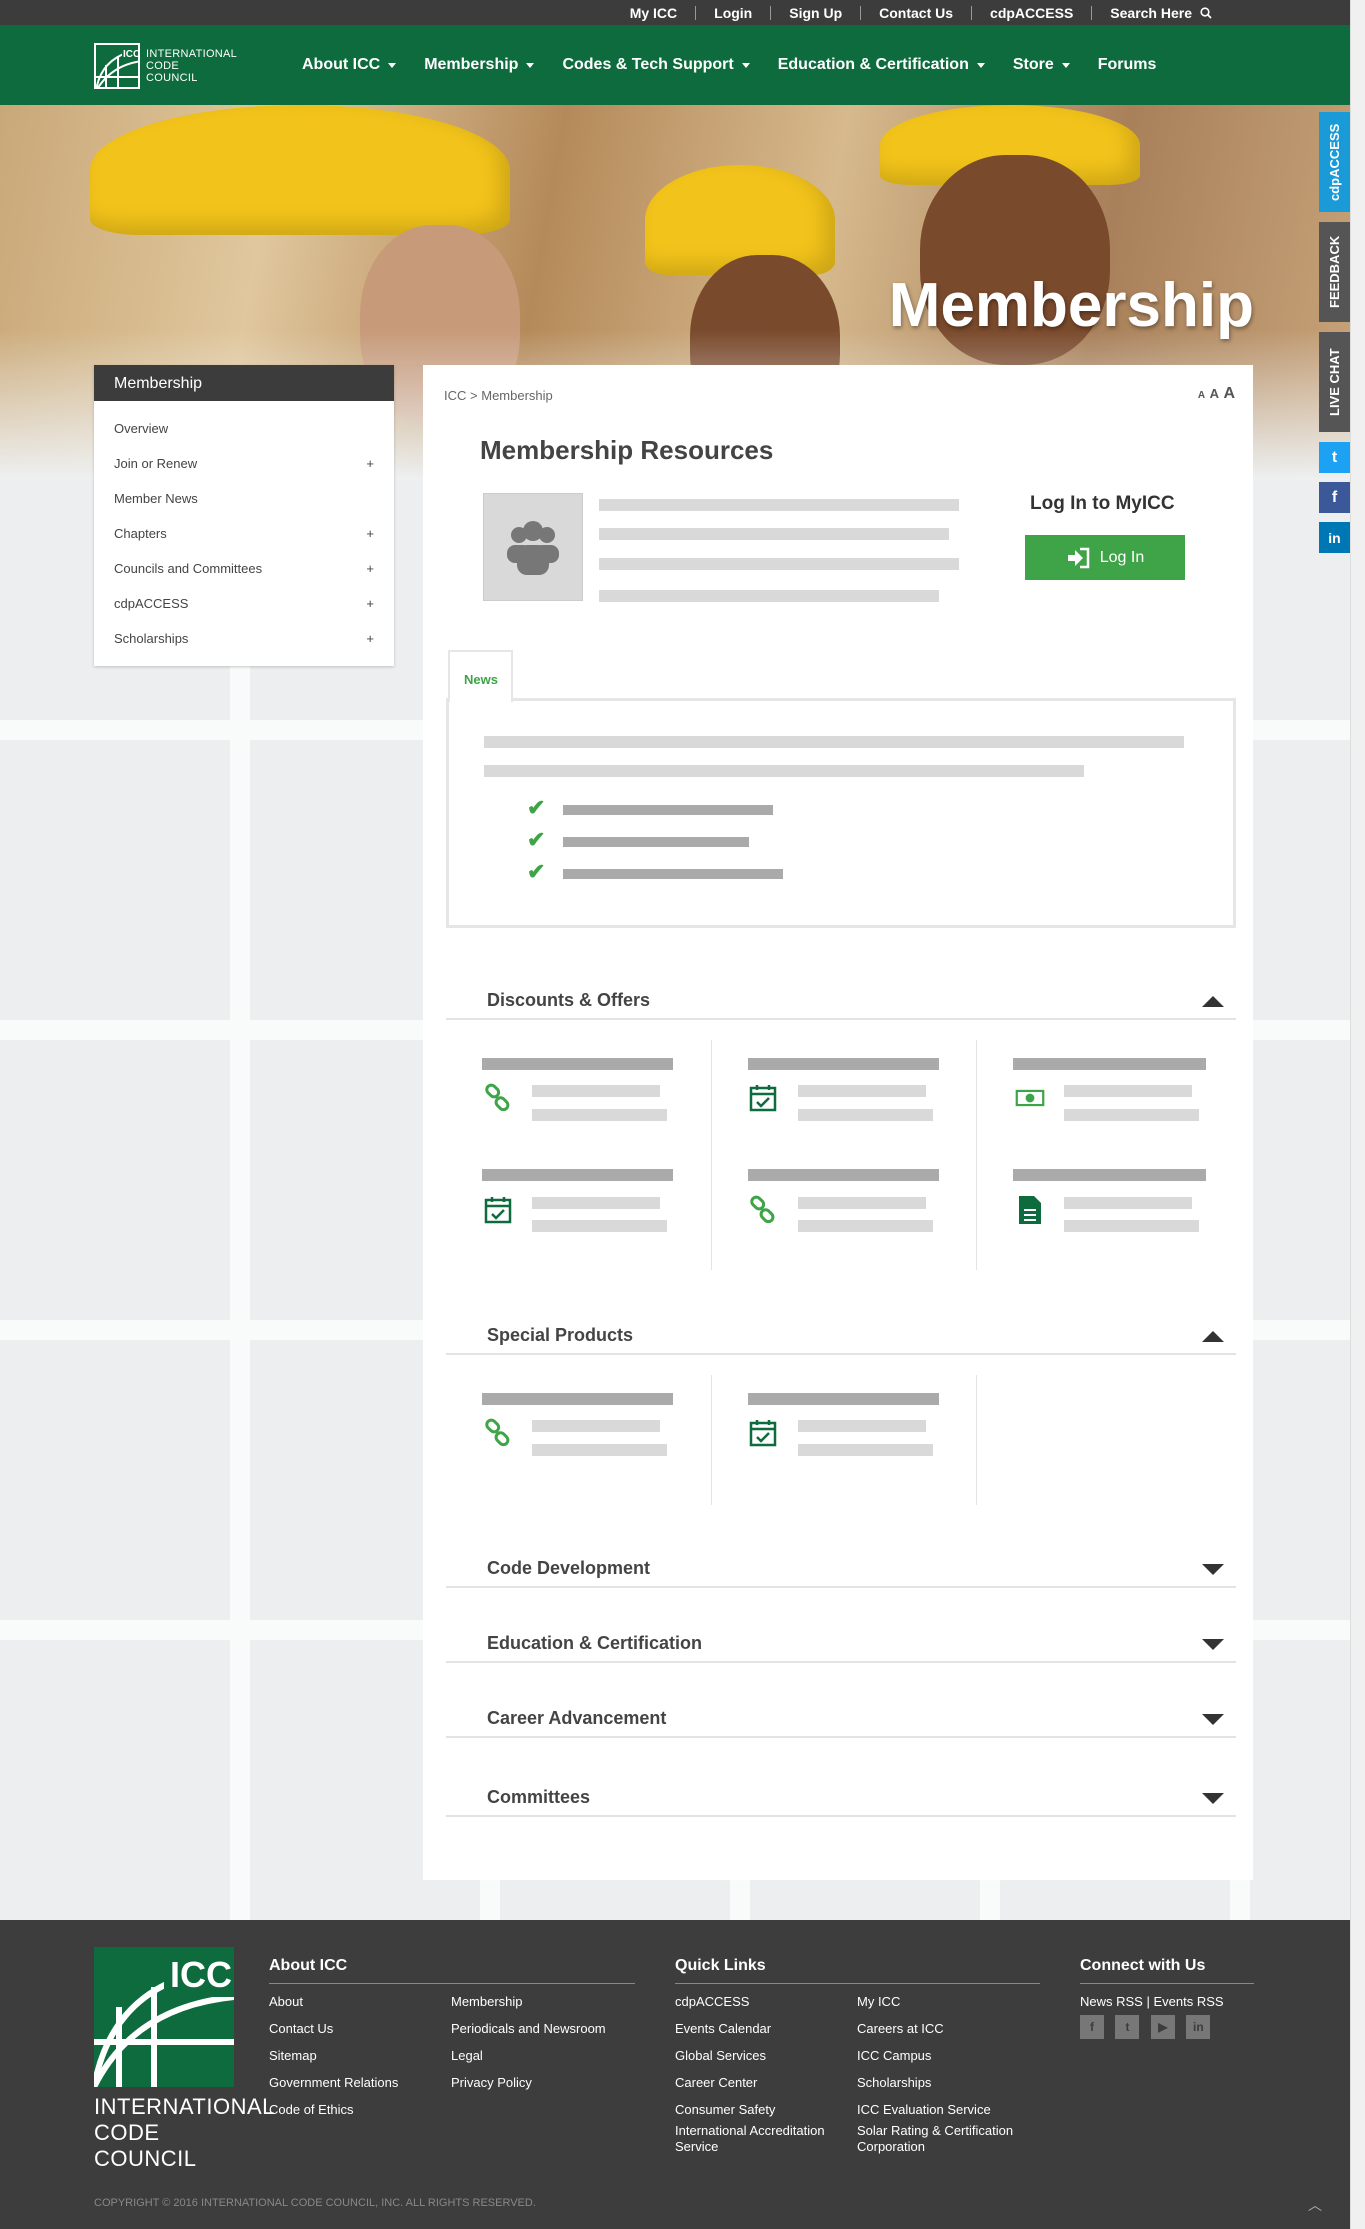 The width and height of the screenshot is (1365, 2229). I want to click on contact-us-link: Contact Us, so click(917, 12).